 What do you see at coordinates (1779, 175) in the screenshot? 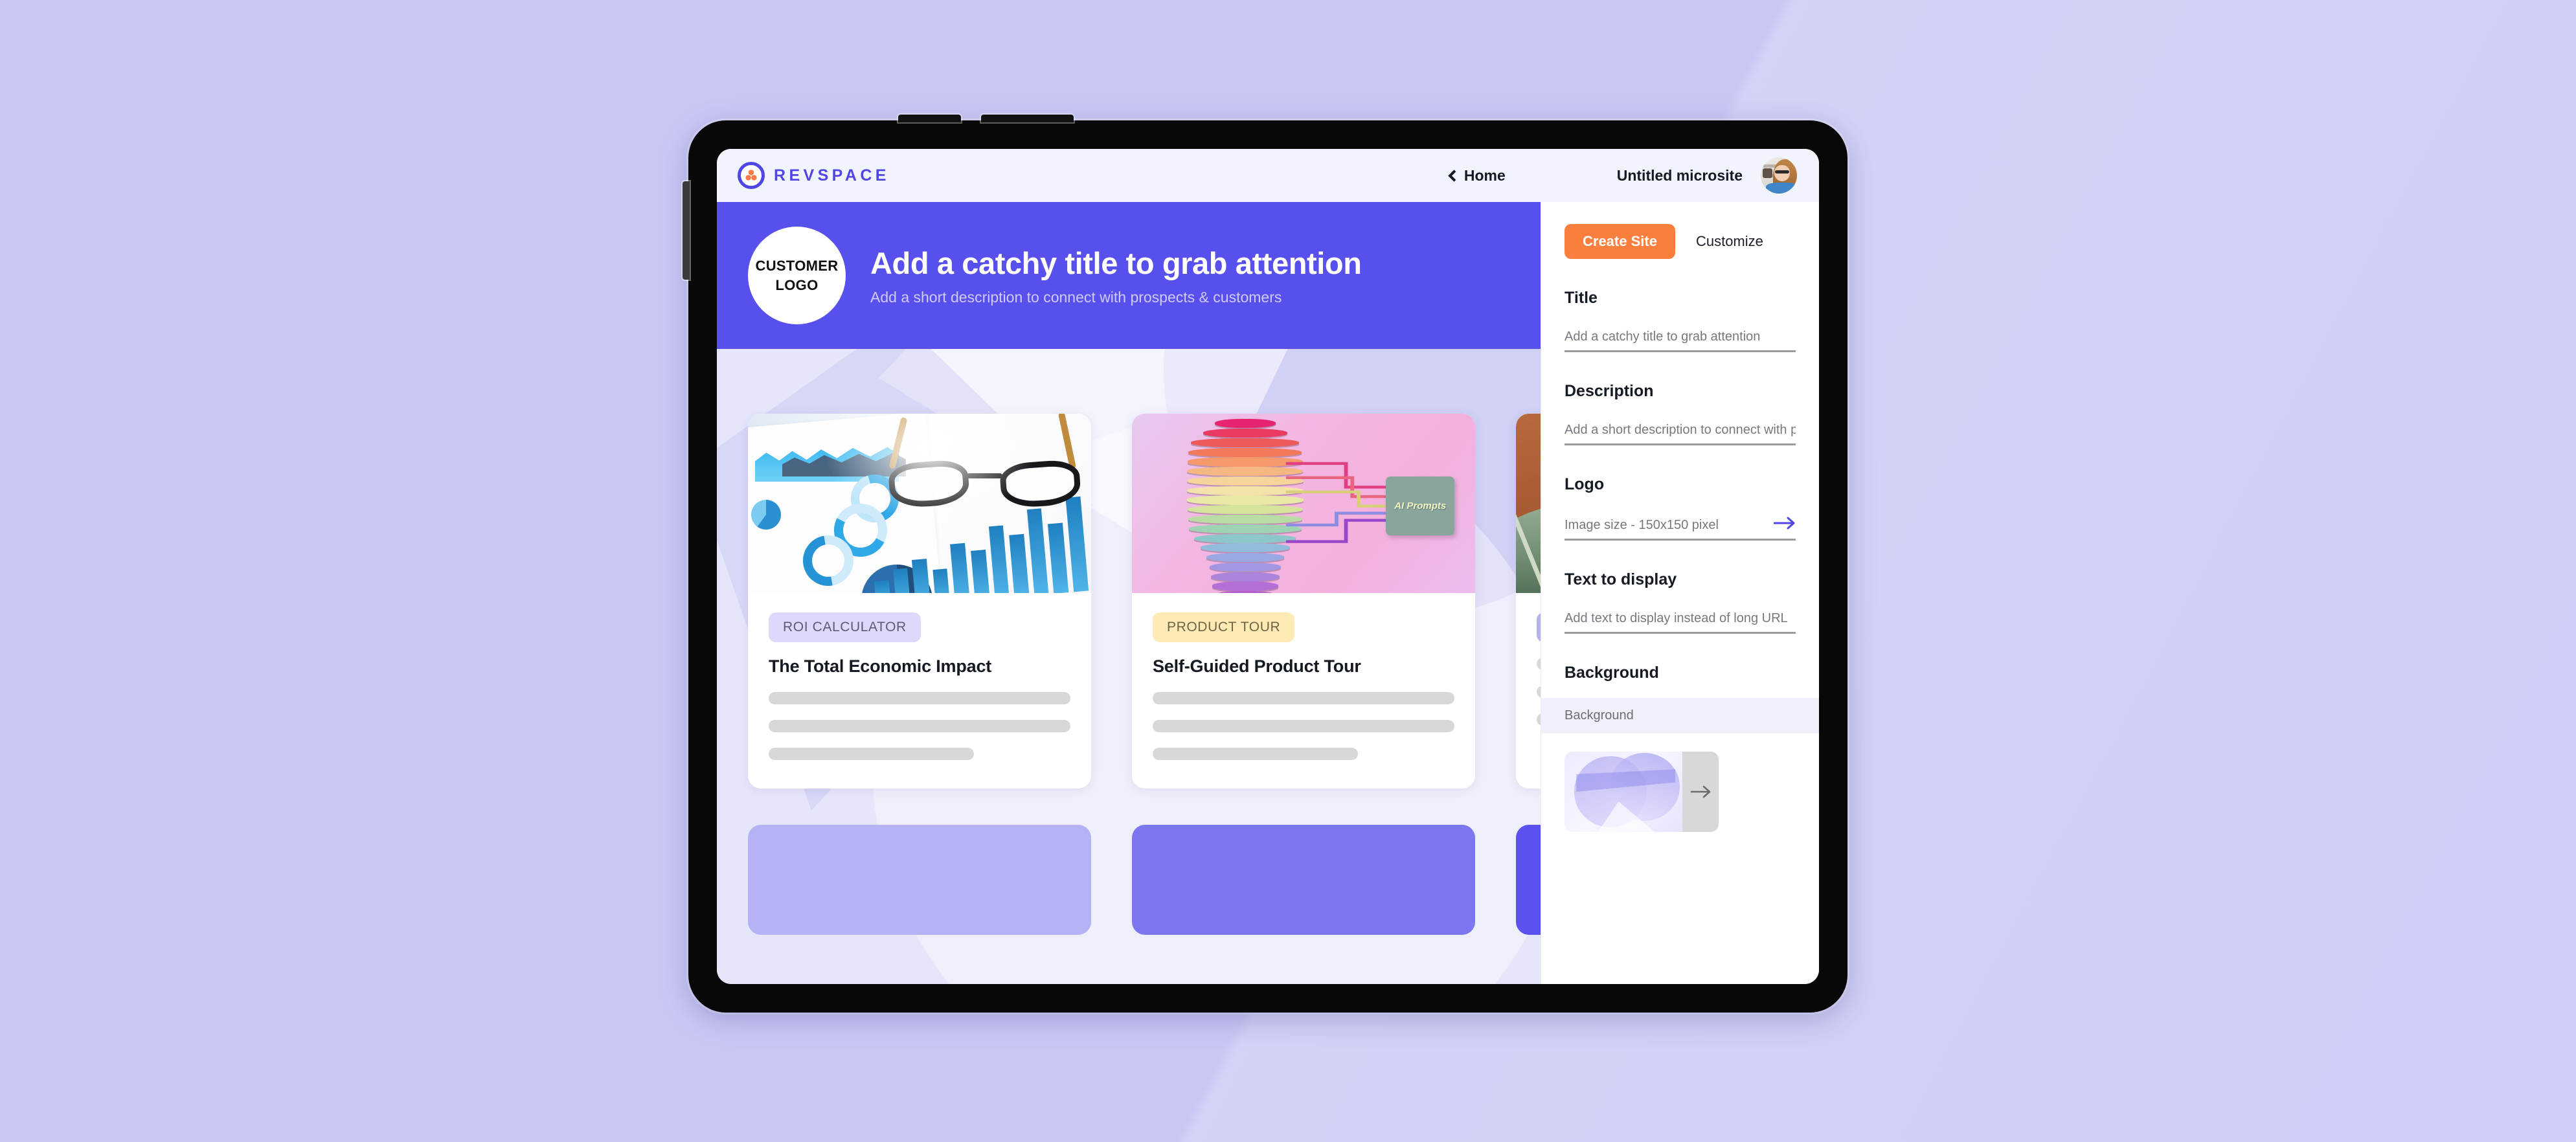
I see `avatar` at bounding box center [1779, 175].